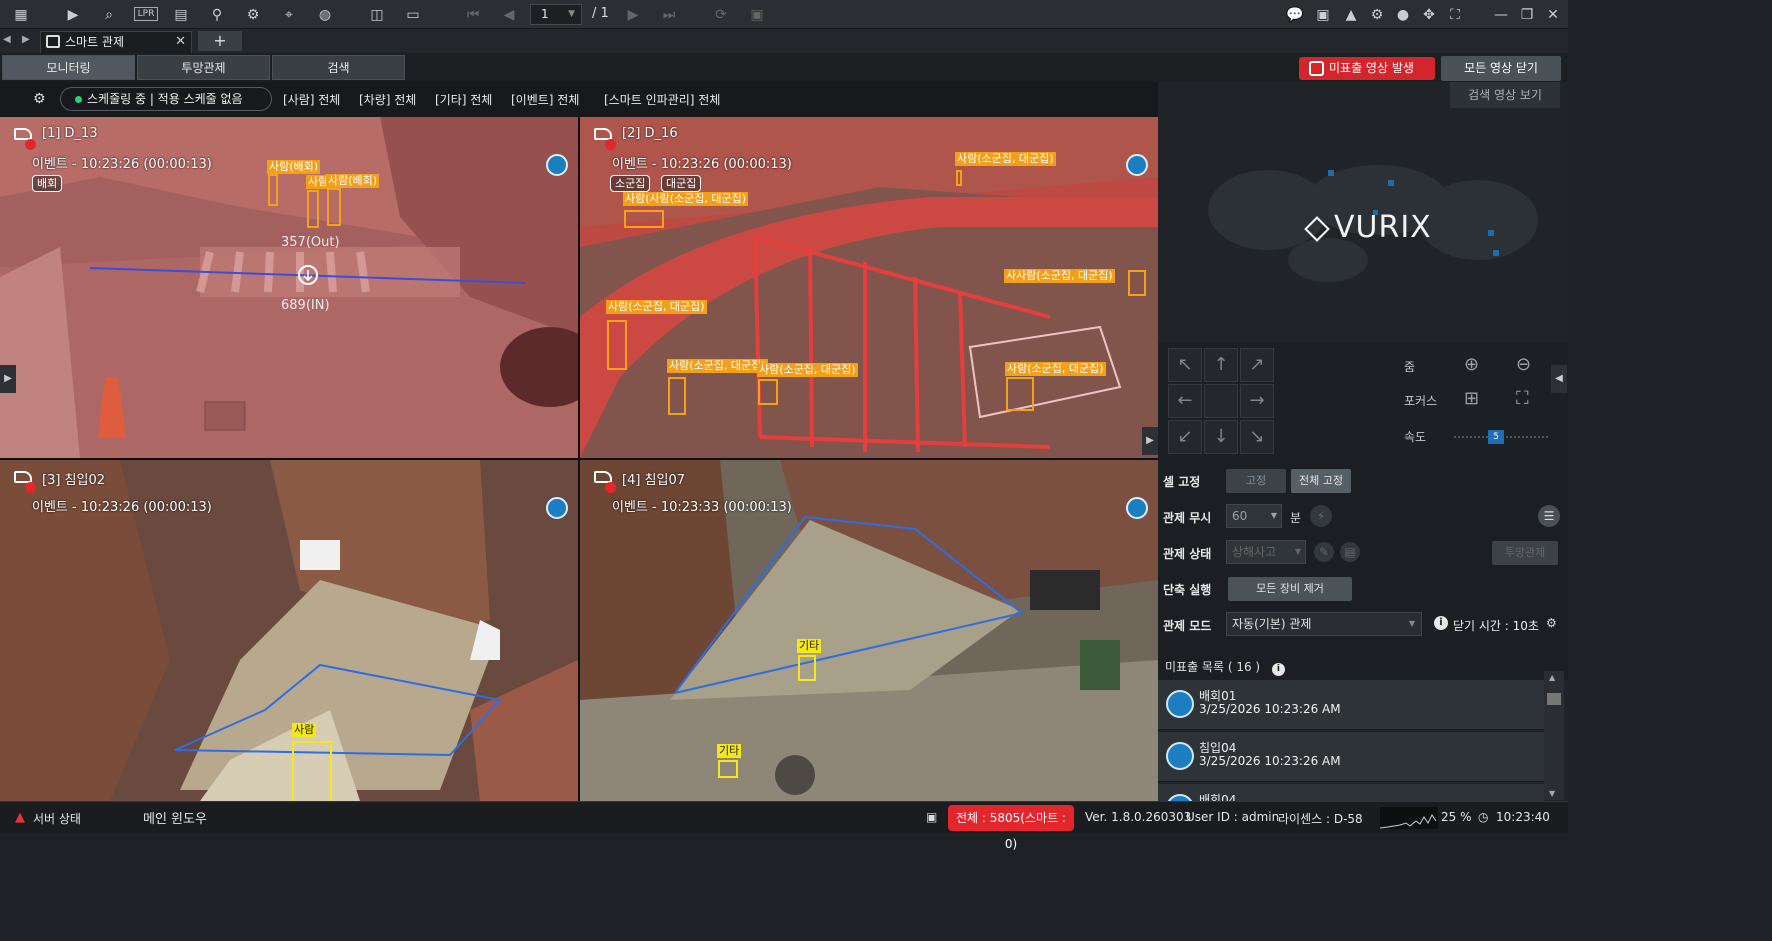 Image resolution: width=1772 pixels, height=941 pixels. Describe the element at coordinates (253, 14) in the screenshot. I see `bike-icon: ⚙` at that location.